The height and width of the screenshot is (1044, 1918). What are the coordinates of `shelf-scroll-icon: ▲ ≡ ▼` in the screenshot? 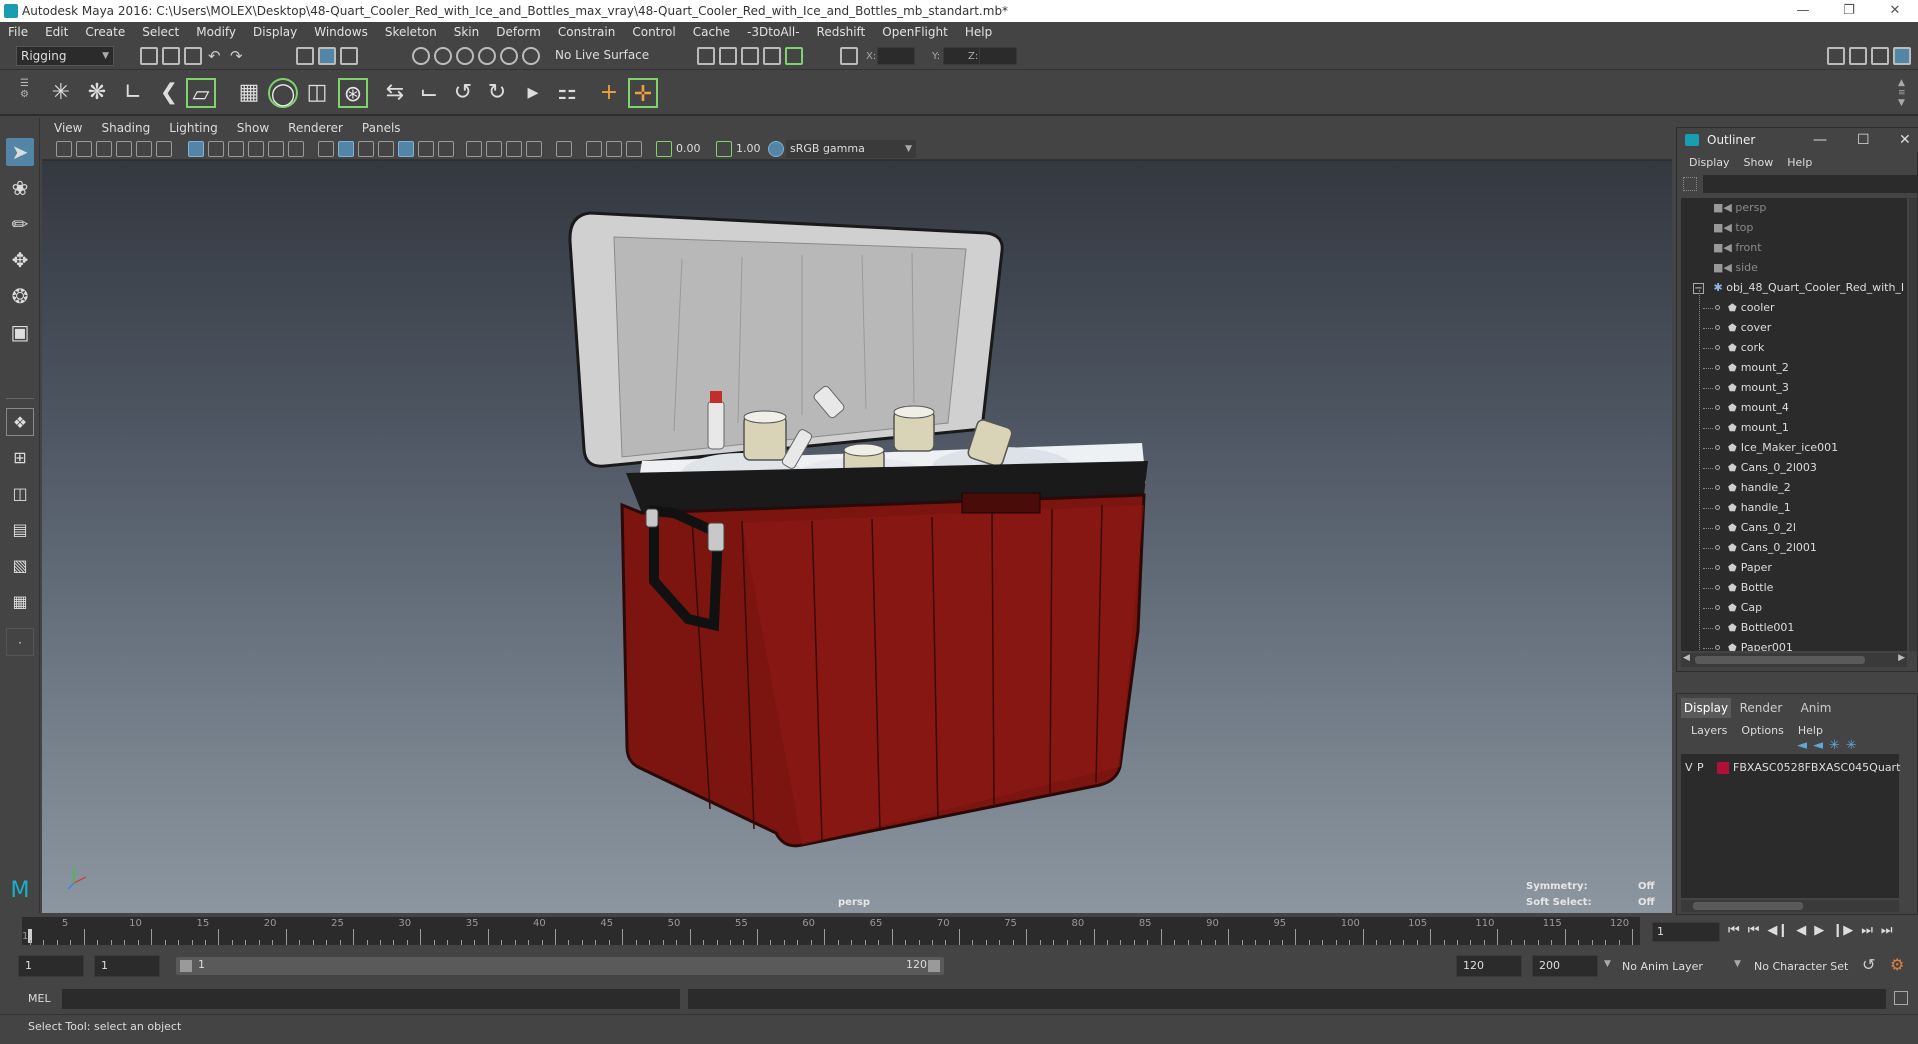 It's located at (1904, 93).